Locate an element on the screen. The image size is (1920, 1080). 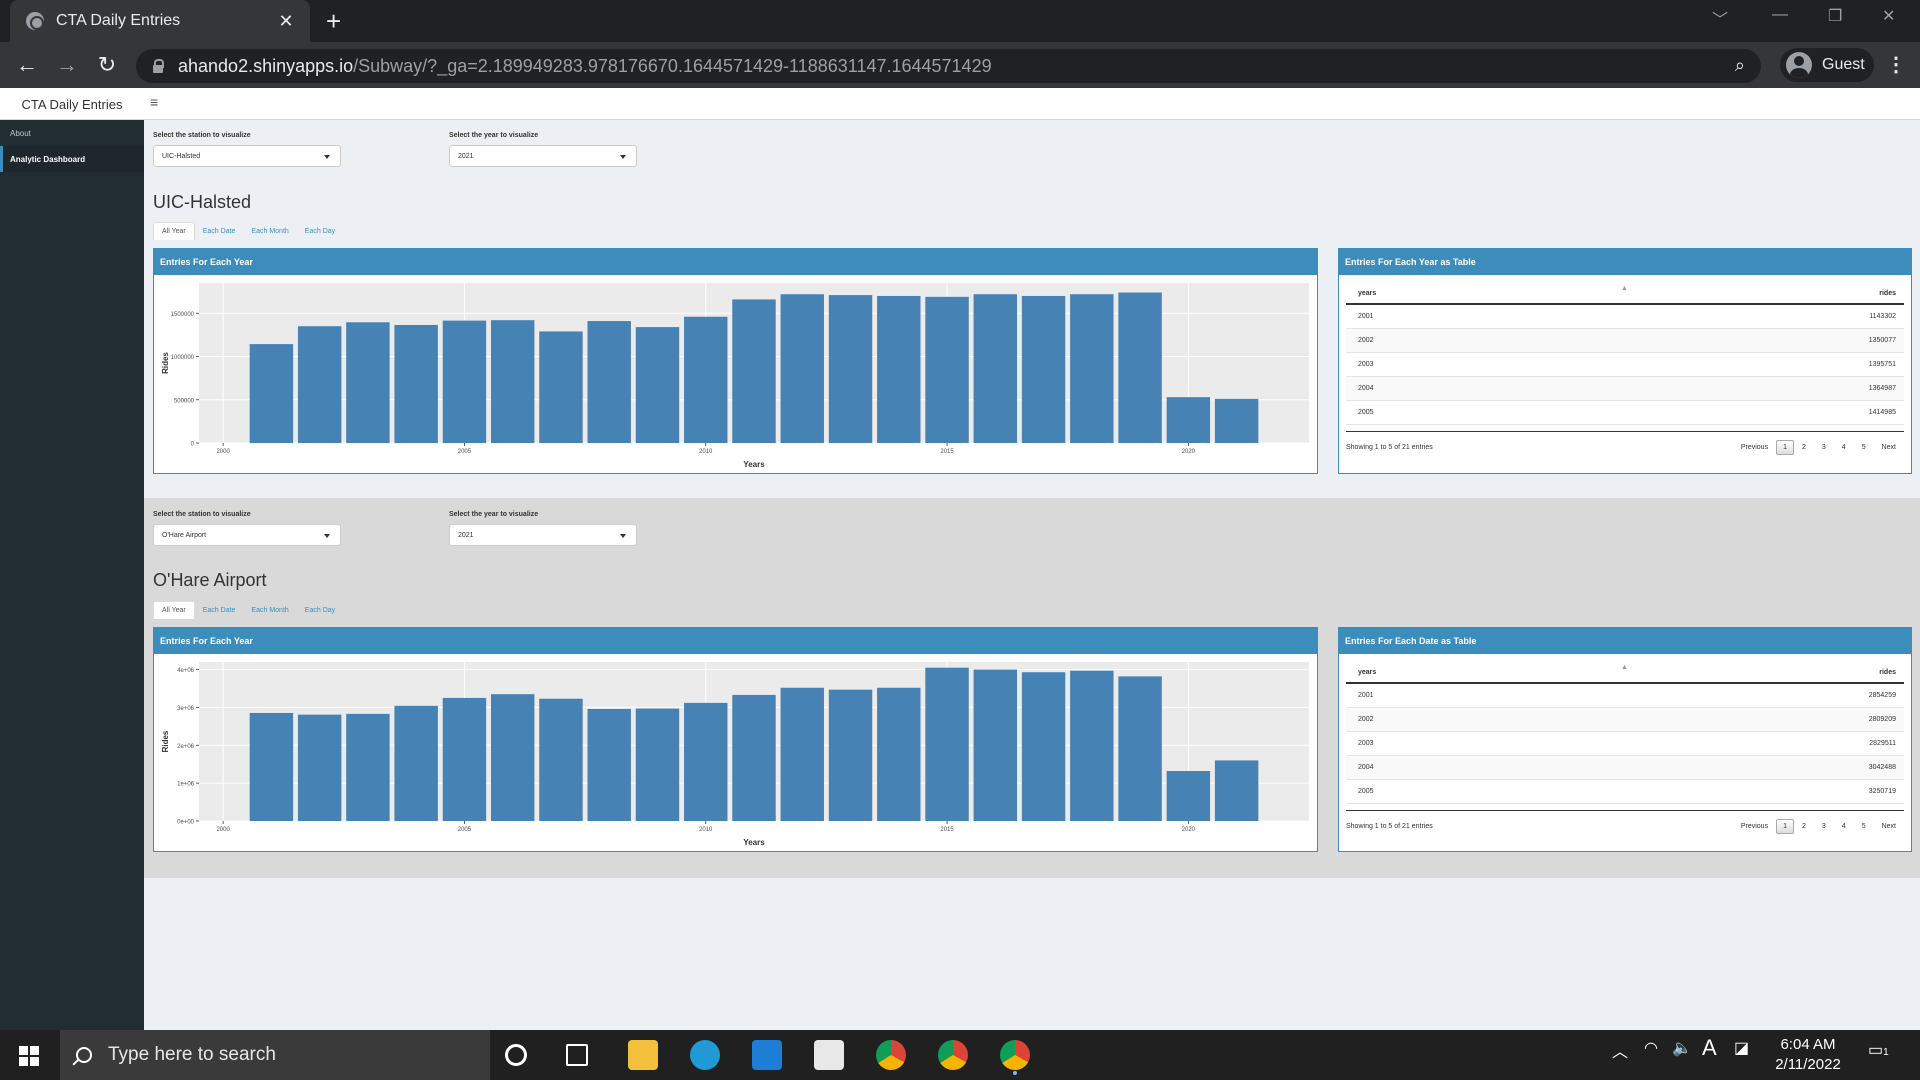
store-icon is located at coordinates (829, 1055).